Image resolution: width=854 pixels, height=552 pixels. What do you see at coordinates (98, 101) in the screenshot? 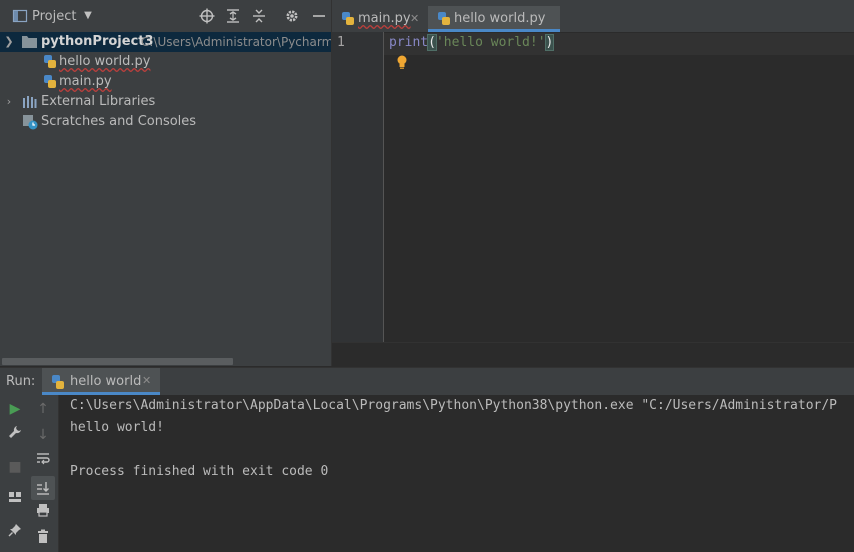
I see `external-libraries-label: External Libraries` at bounding box center [98, 101].